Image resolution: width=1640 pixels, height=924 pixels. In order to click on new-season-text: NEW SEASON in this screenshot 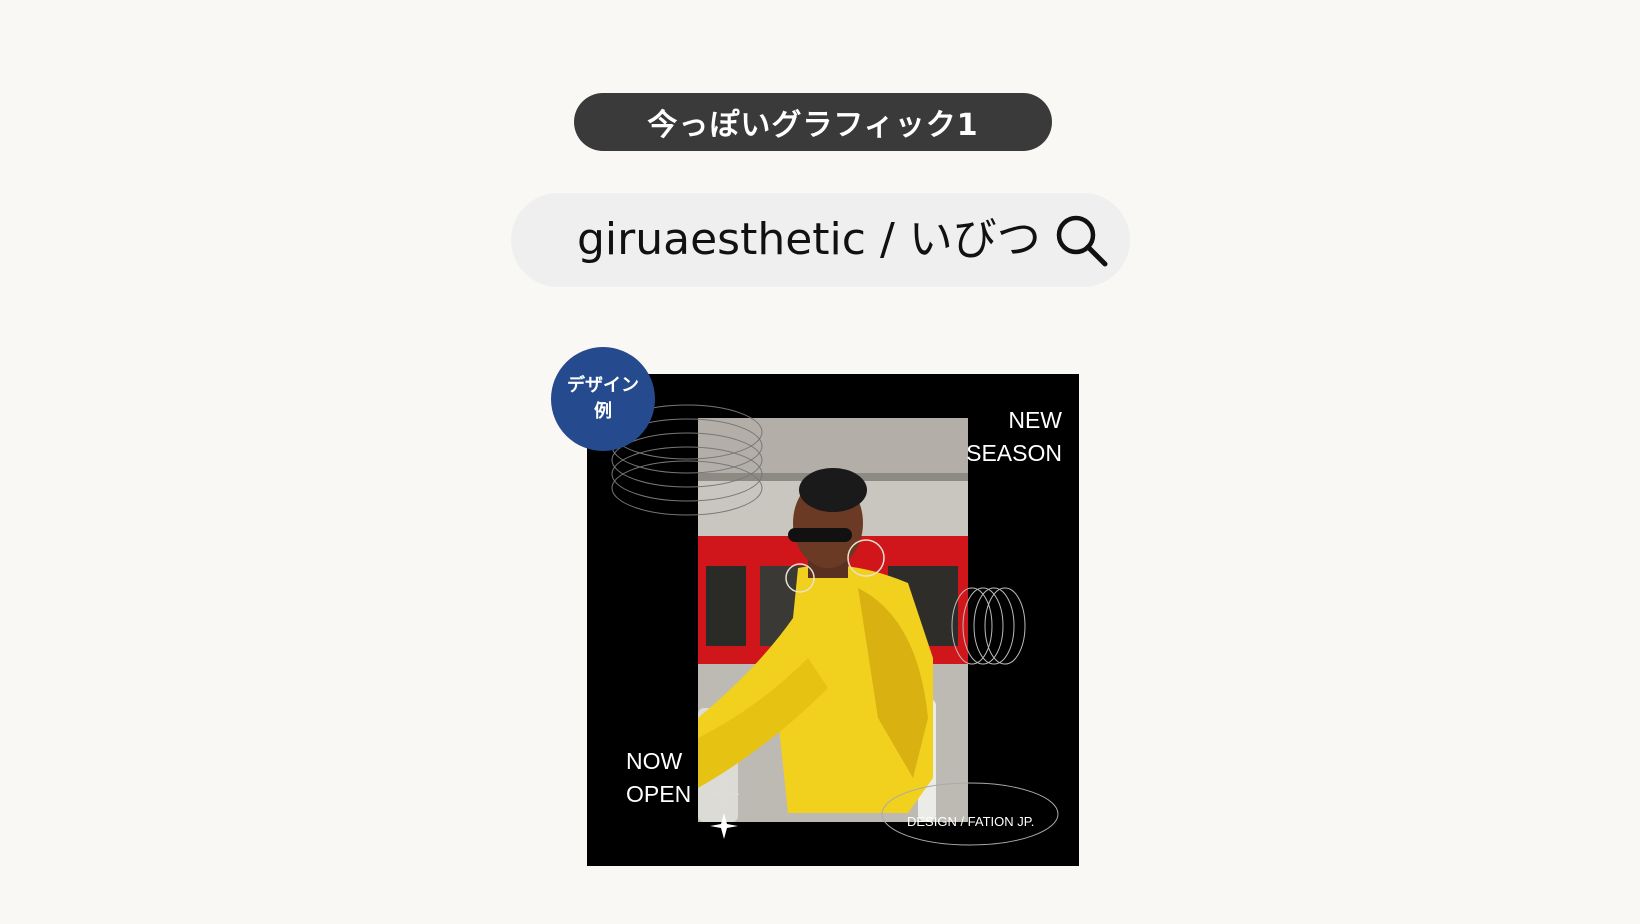, I will do `click(1014, 436)`.